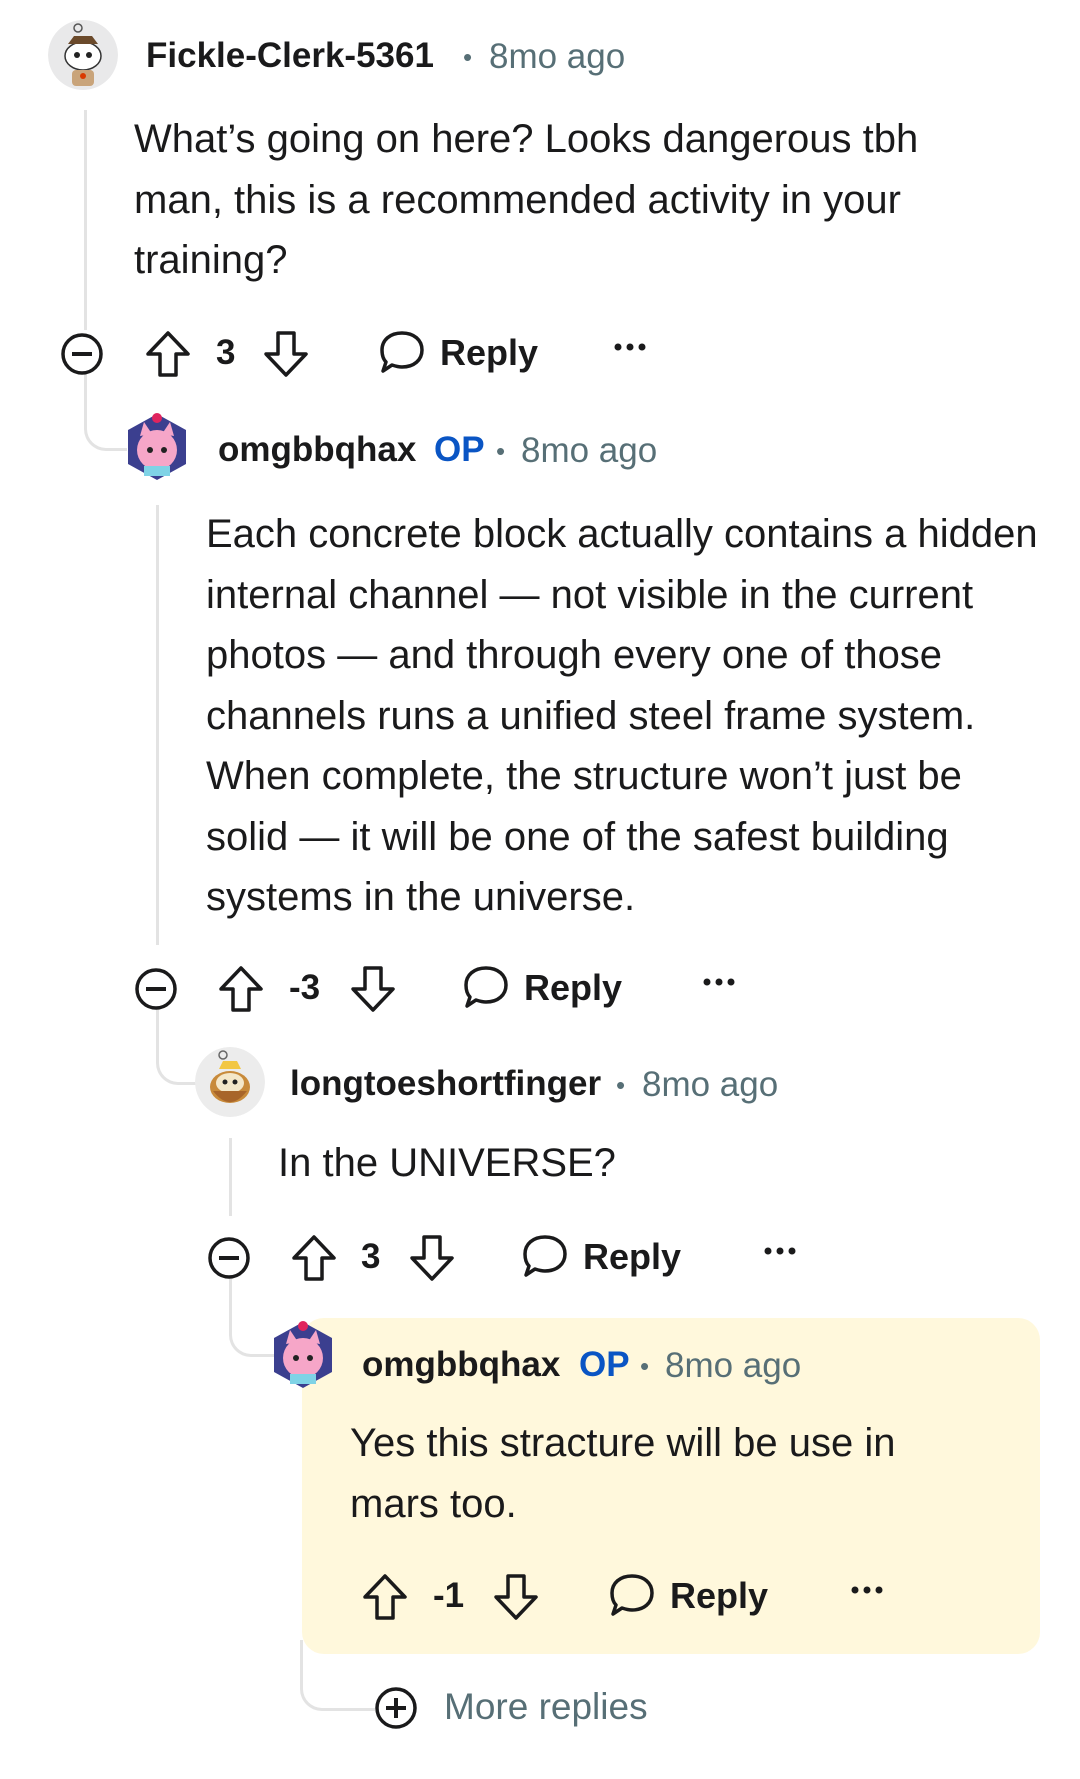  What do you see at coordinates (445, 1084) in the screenshot?
I see `comment-username: longtoeshortfinger` at bounding box center [445, 1084].